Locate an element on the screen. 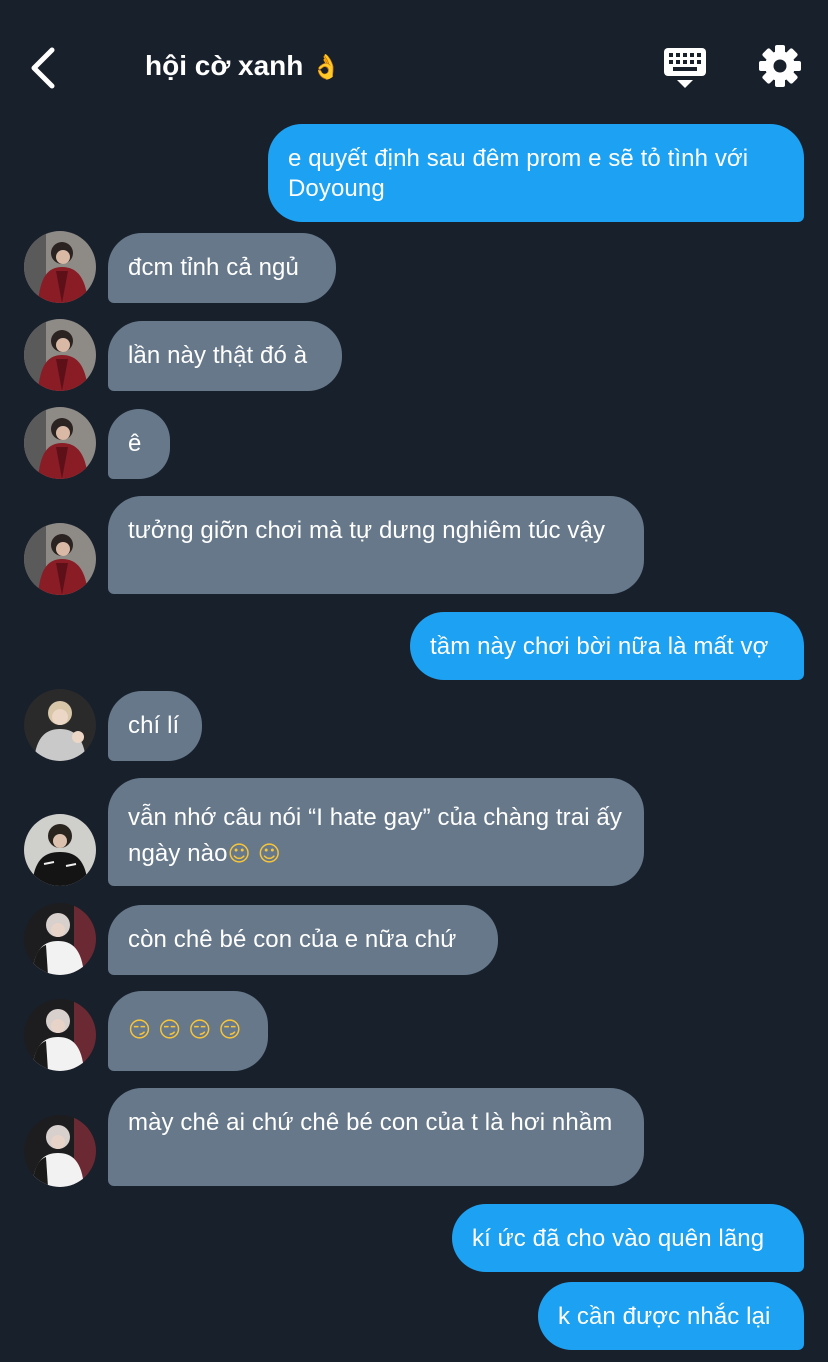  message-text: chí lí is located at coordinates (154, 725).